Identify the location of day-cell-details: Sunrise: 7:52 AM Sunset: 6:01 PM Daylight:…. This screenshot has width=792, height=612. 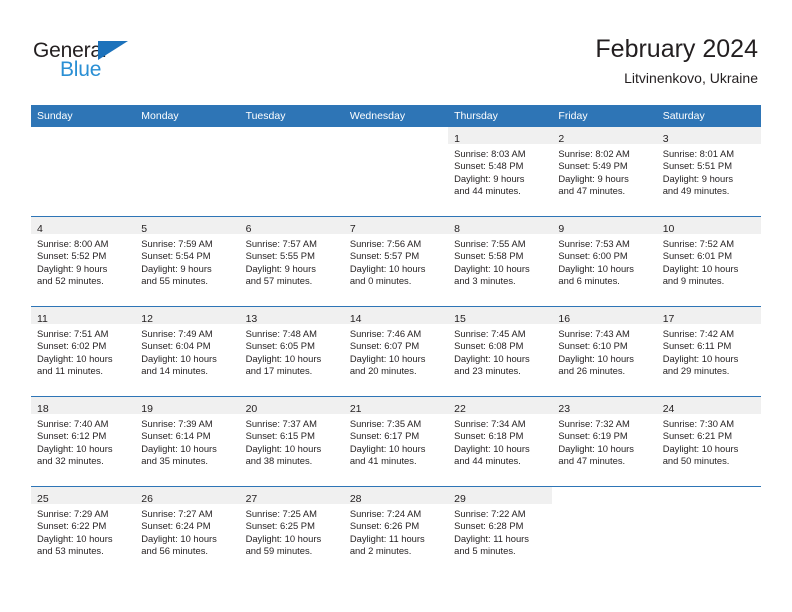
(708, 270).